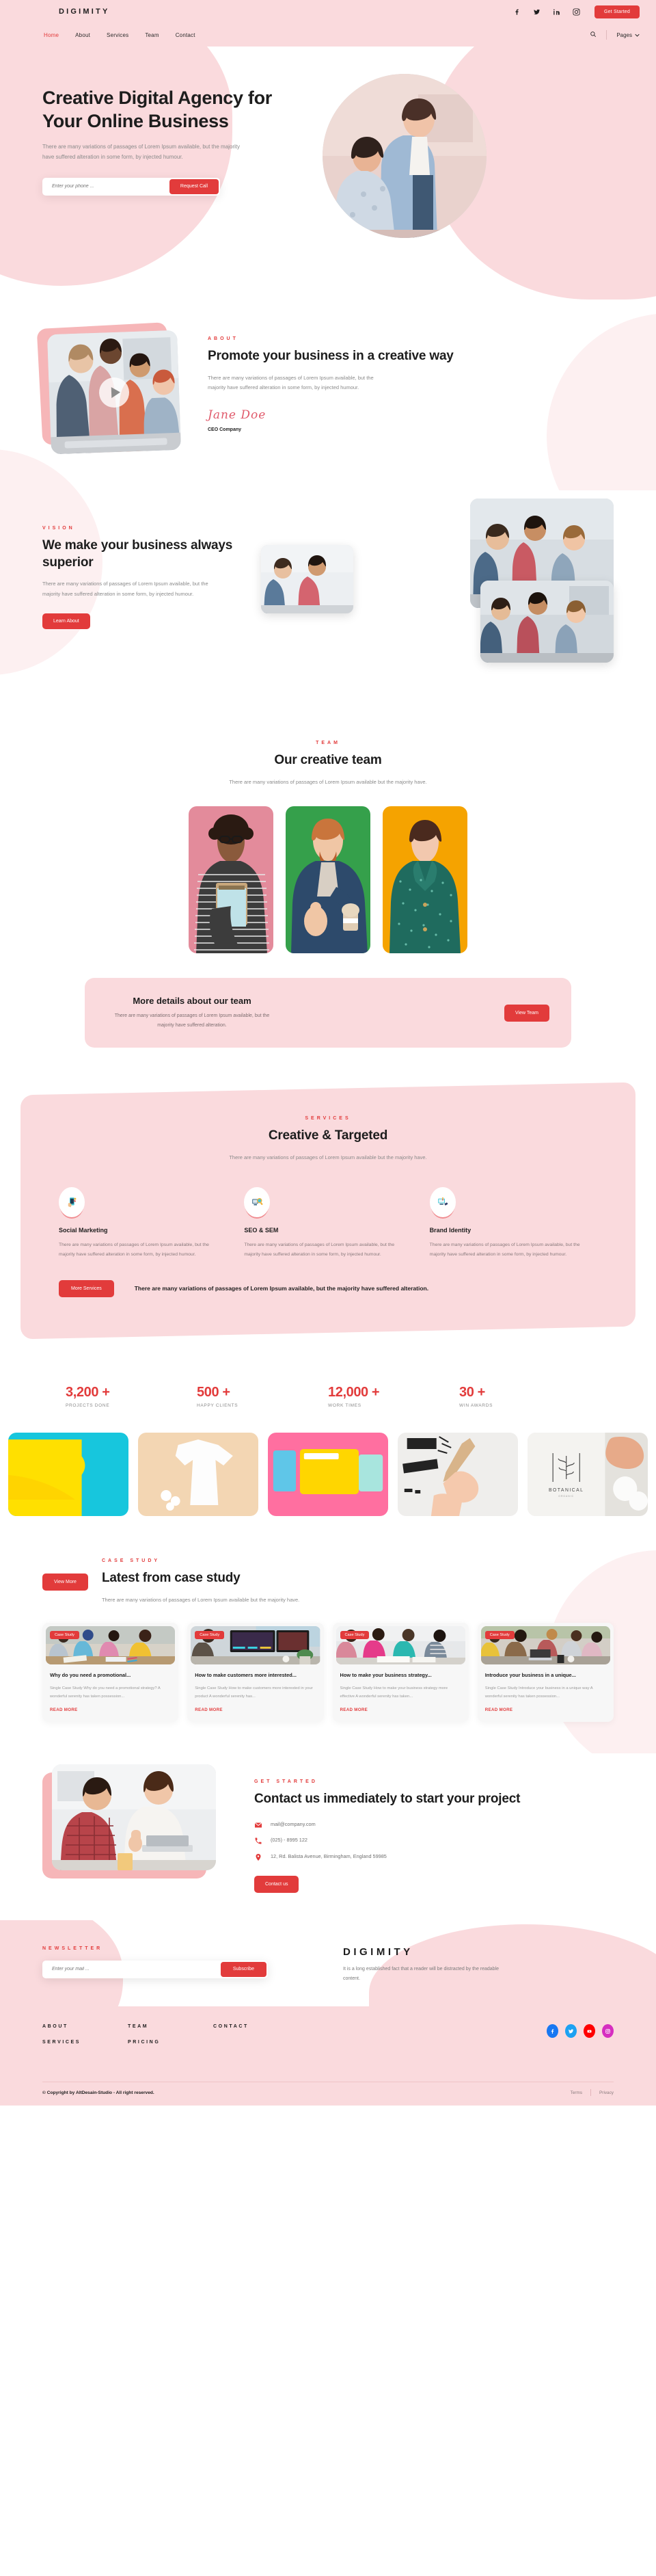  I want to click on hero-request-form: Request Call, so click(131, 186).